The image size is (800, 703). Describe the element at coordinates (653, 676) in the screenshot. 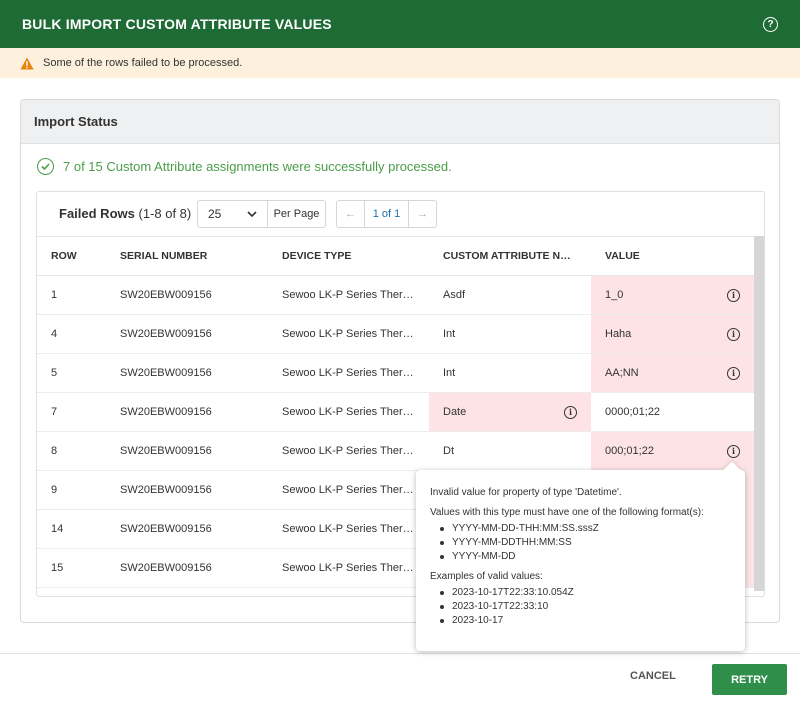

I see `cancel-button: CANCEL` at that location.